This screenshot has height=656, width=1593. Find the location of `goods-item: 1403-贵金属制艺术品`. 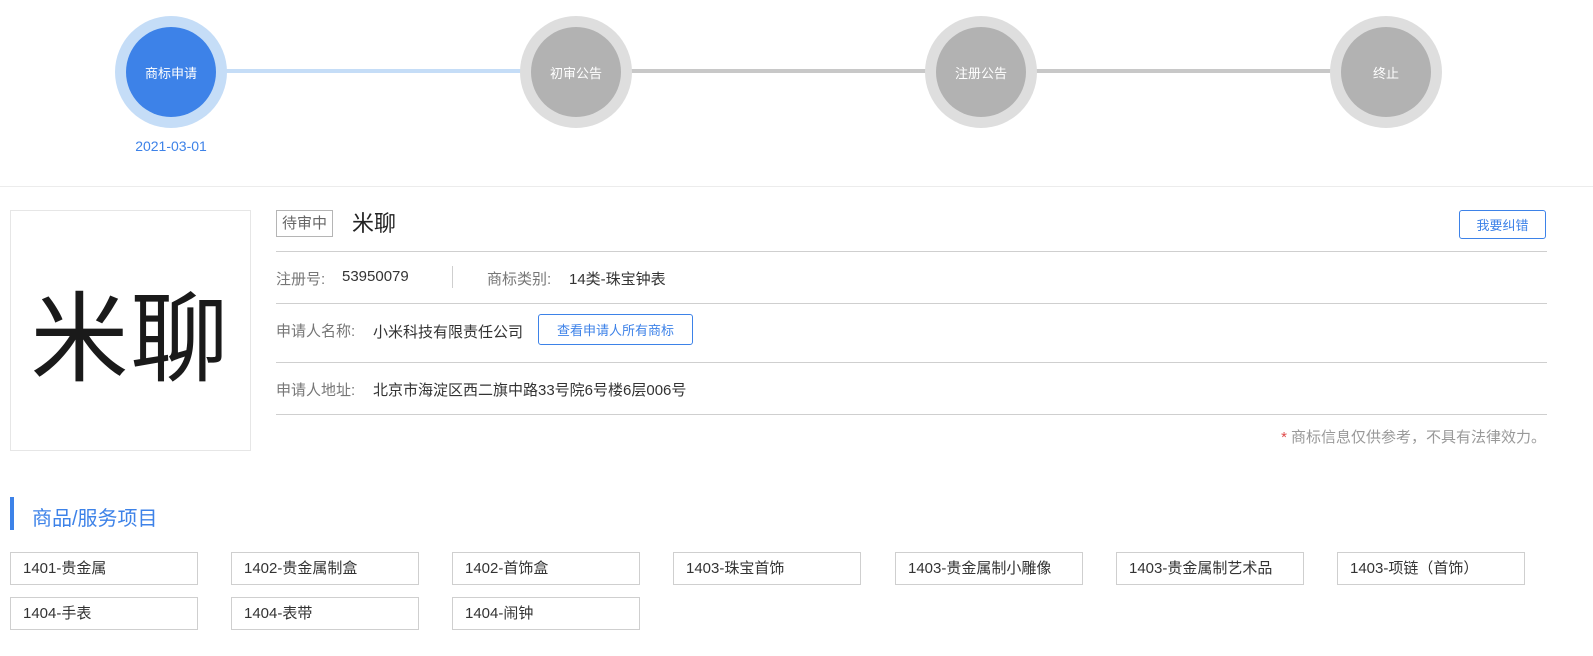

goods-item: 1403-贵金属制艺术品 is located at coordinates (1210, 568).